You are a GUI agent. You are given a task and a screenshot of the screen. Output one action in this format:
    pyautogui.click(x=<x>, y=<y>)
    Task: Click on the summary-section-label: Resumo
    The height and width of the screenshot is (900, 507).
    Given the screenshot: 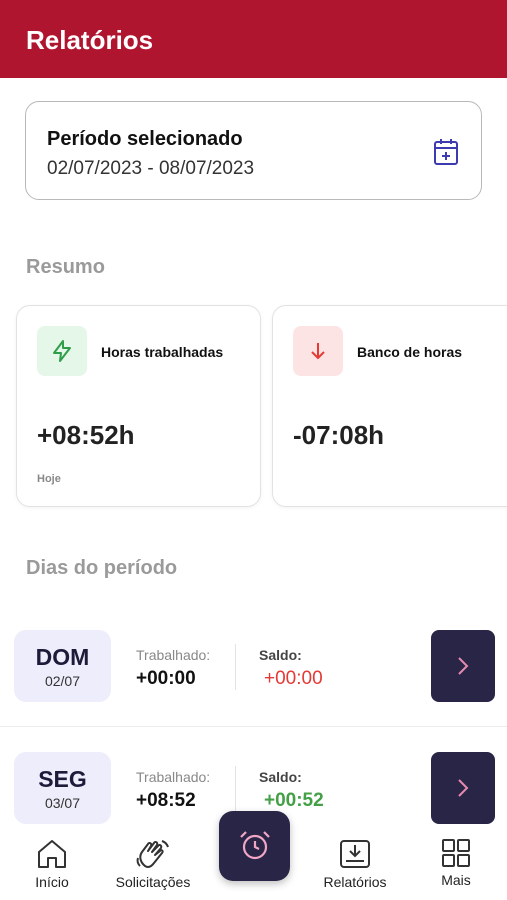 What is the action you would take?
    pyautogui.click(x=65, y=267)
    